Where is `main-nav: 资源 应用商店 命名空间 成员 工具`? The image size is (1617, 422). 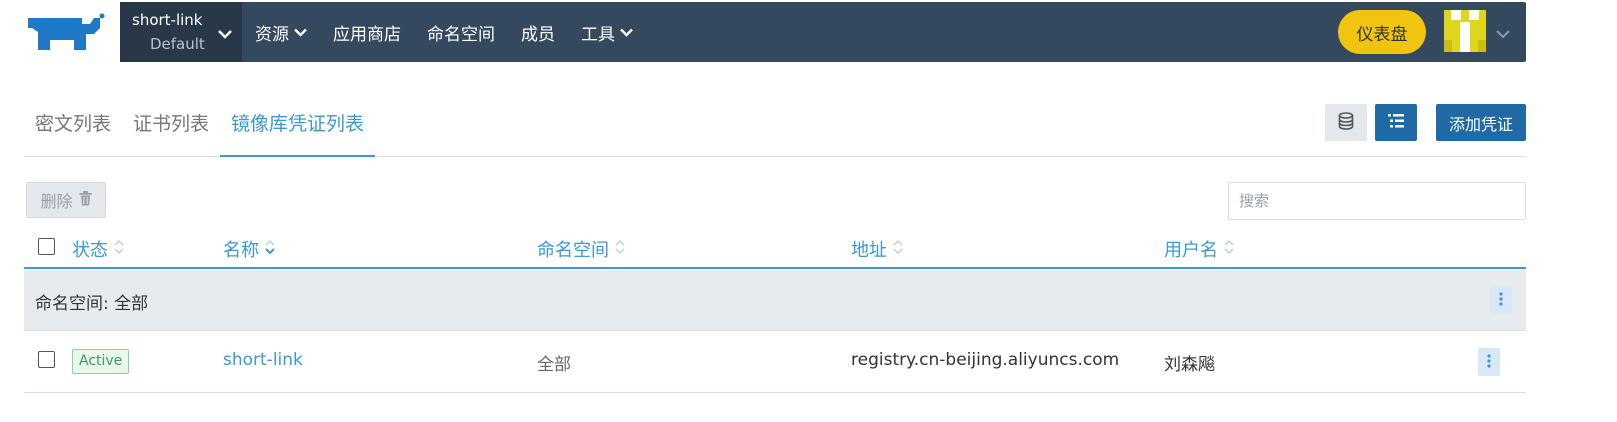
main-nav: 资源 应用商店 命名空间 成员 工具 is located at coordinates (444, 32).